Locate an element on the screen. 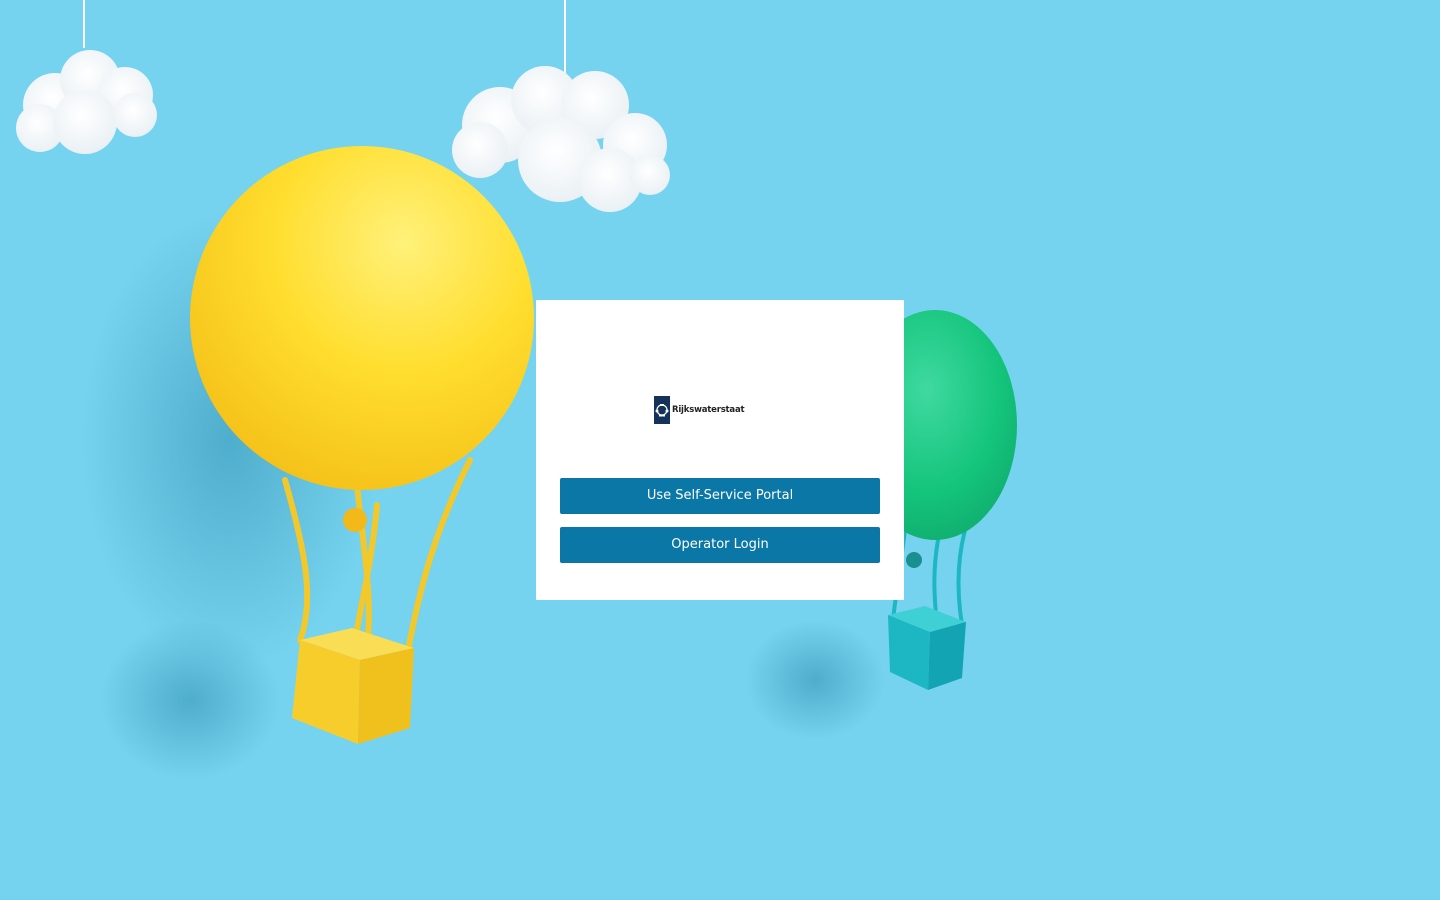 This screenshot has width=1440, height=900. teal-basket-shadow is located at coordinates (815, 680).